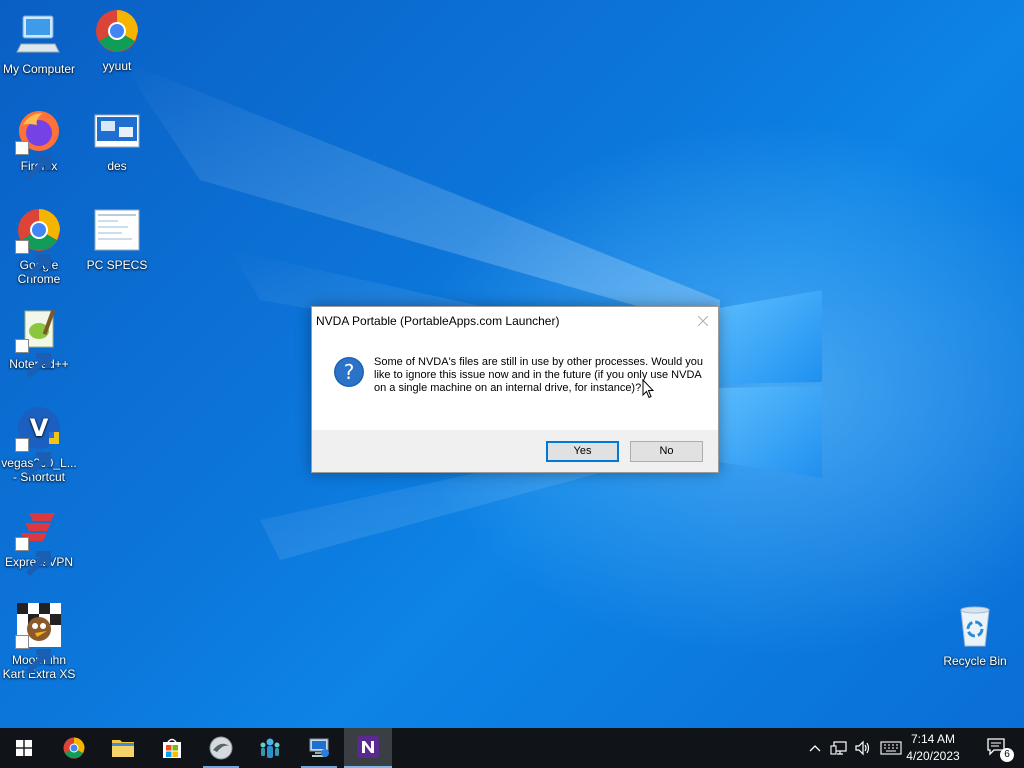  I want to click on screenshot-file-icon, so click(117, 131).